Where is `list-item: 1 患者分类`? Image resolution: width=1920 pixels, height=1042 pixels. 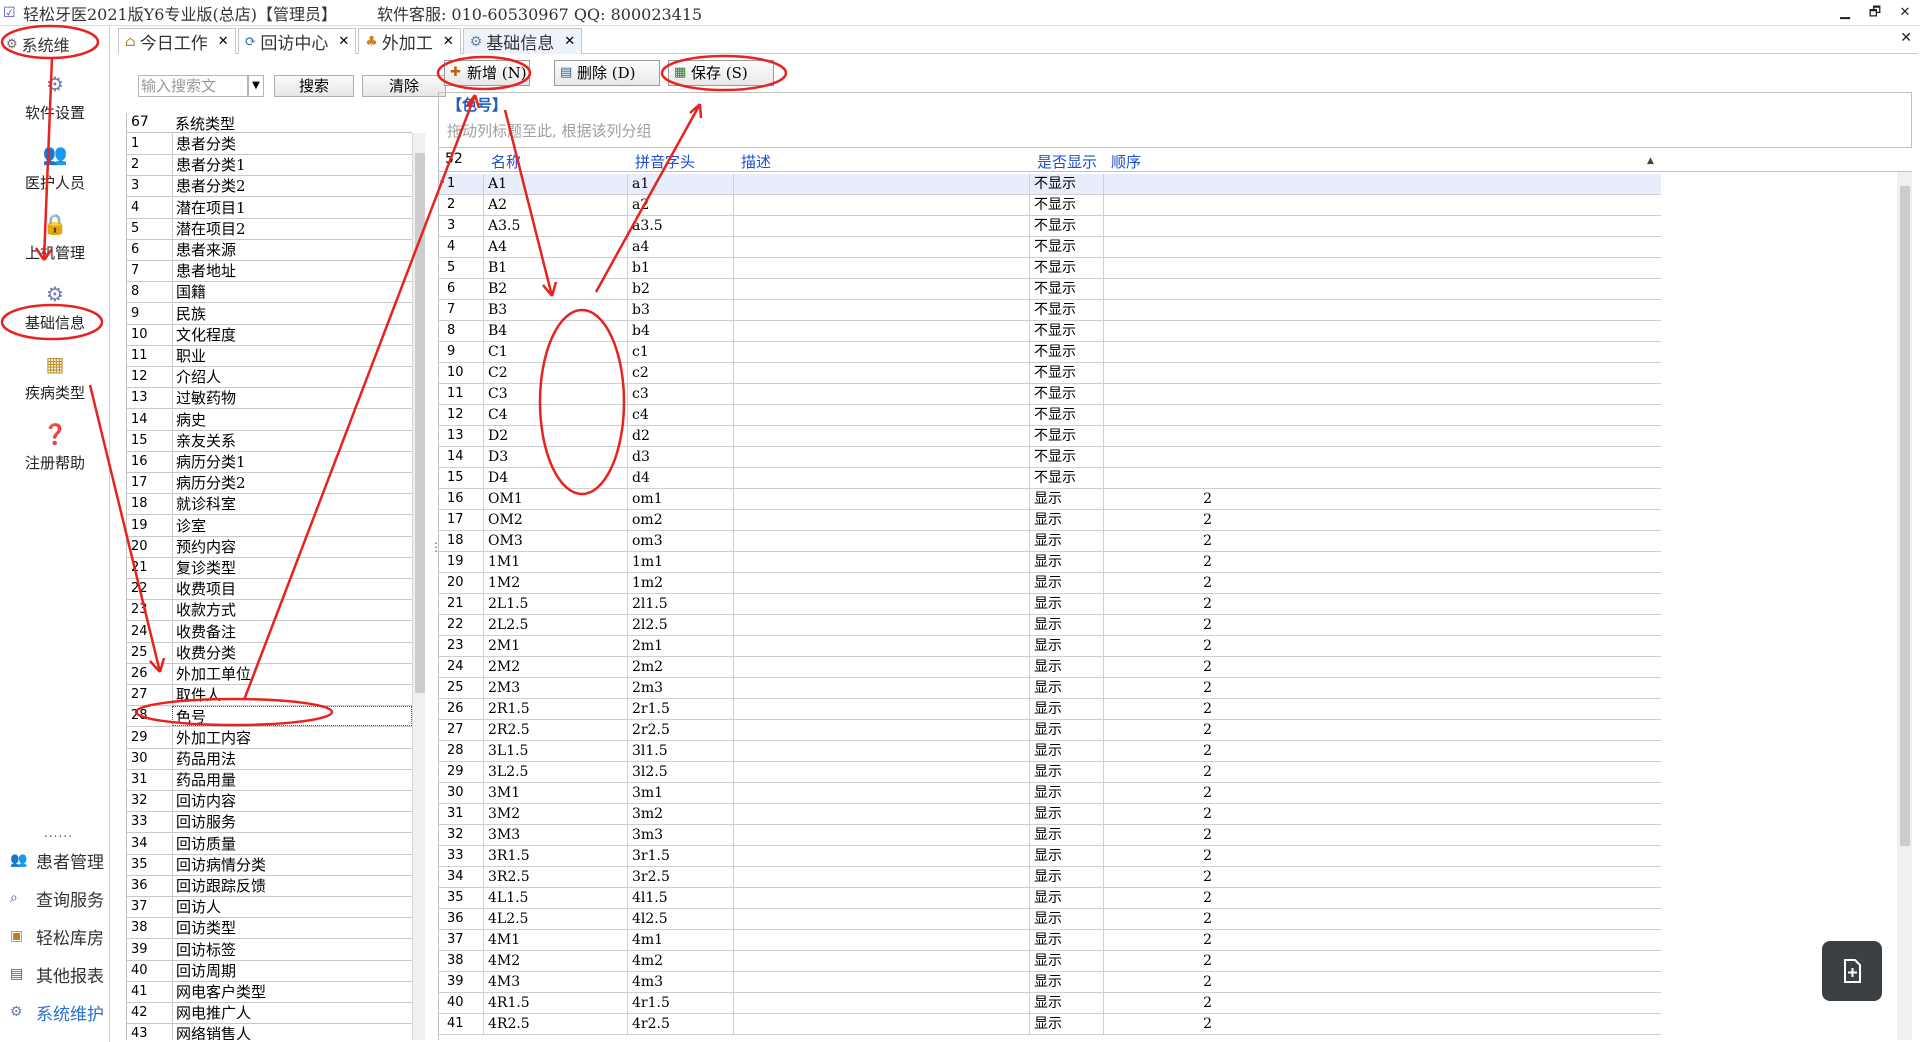 list-item: 1 患者分类 is located at coordinates (269, 144).